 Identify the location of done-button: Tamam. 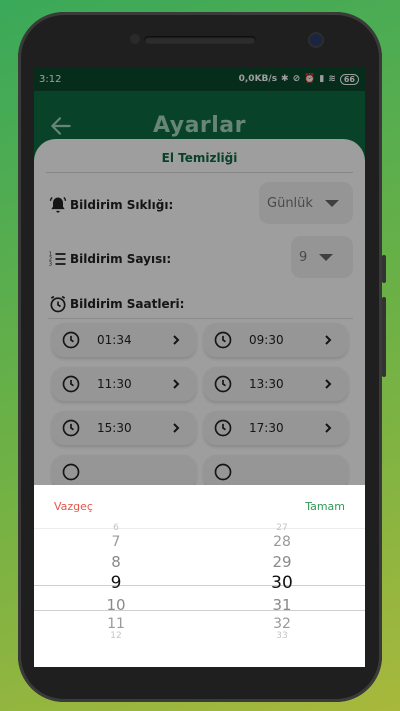
(325, 506).